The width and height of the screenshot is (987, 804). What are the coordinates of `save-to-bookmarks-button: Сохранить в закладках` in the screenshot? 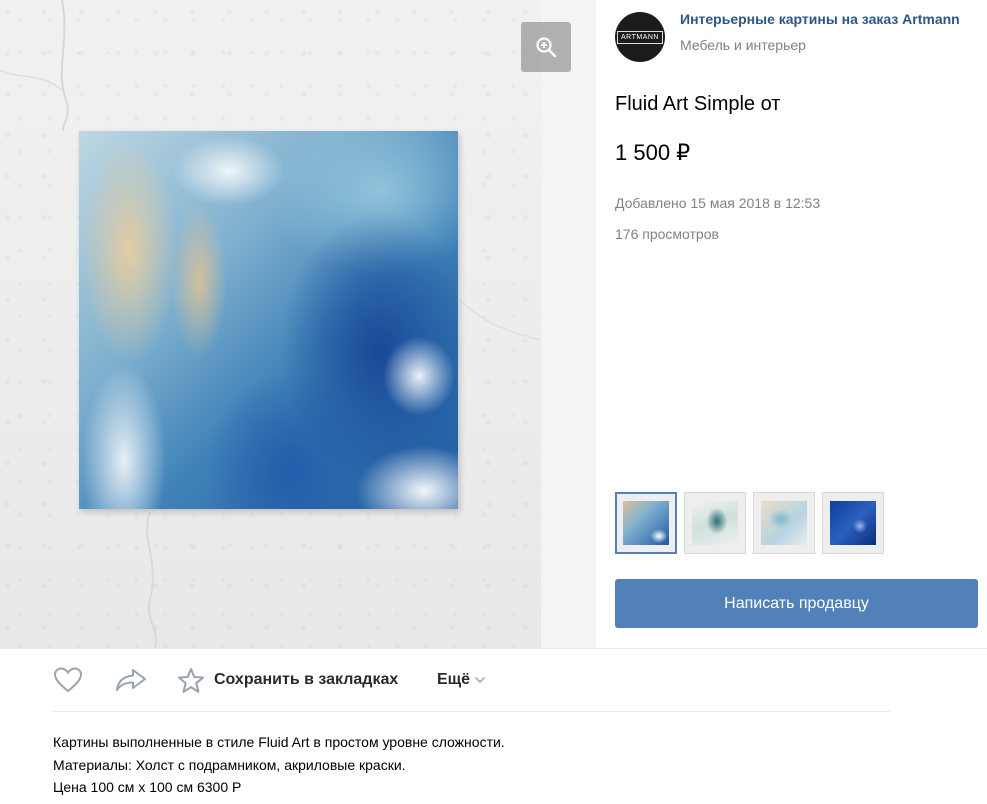 It's located at (287, 680).